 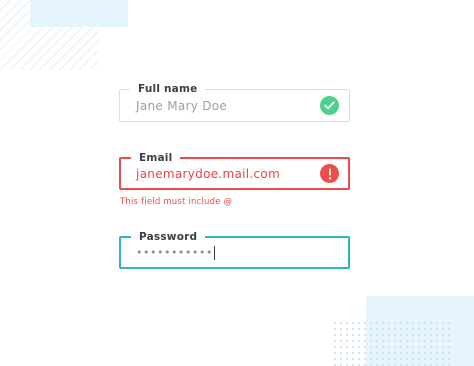 I want to click on password-field: Password •••••••••••, so click(x=234, y=249).